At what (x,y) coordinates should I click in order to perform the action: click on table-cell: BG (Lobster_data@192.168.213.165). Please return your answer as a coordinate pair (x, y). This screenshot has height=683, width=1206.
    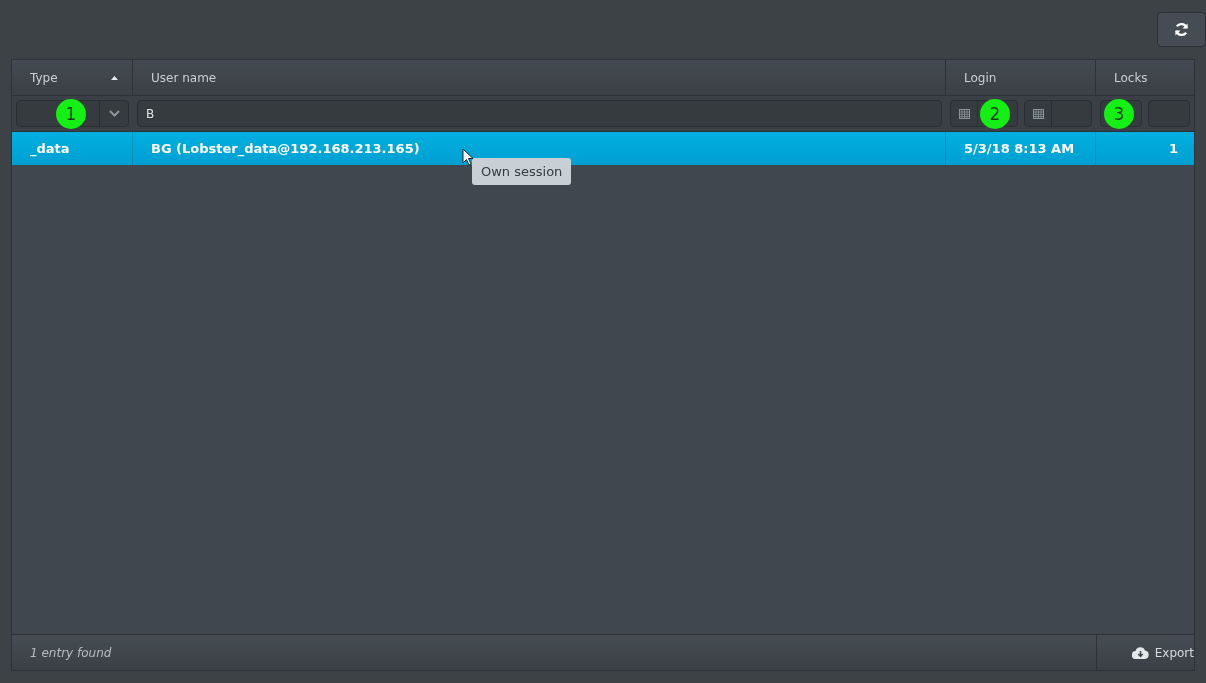
    Looking at the image, I should click on (285, 148).